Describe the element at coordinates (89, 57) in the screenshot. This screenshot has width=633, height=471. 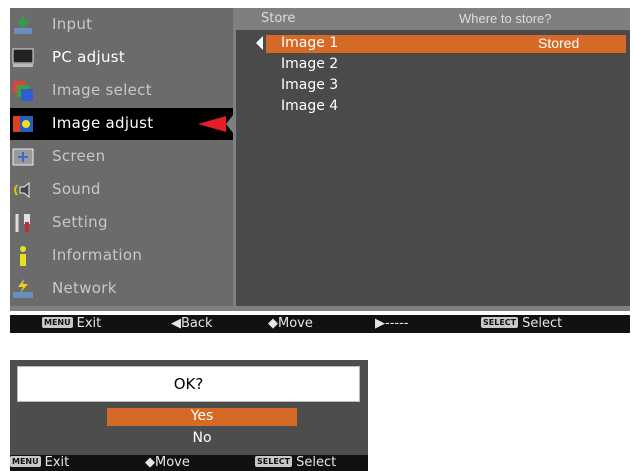
I see `sidebar-item-label: PC adjust` at that location.